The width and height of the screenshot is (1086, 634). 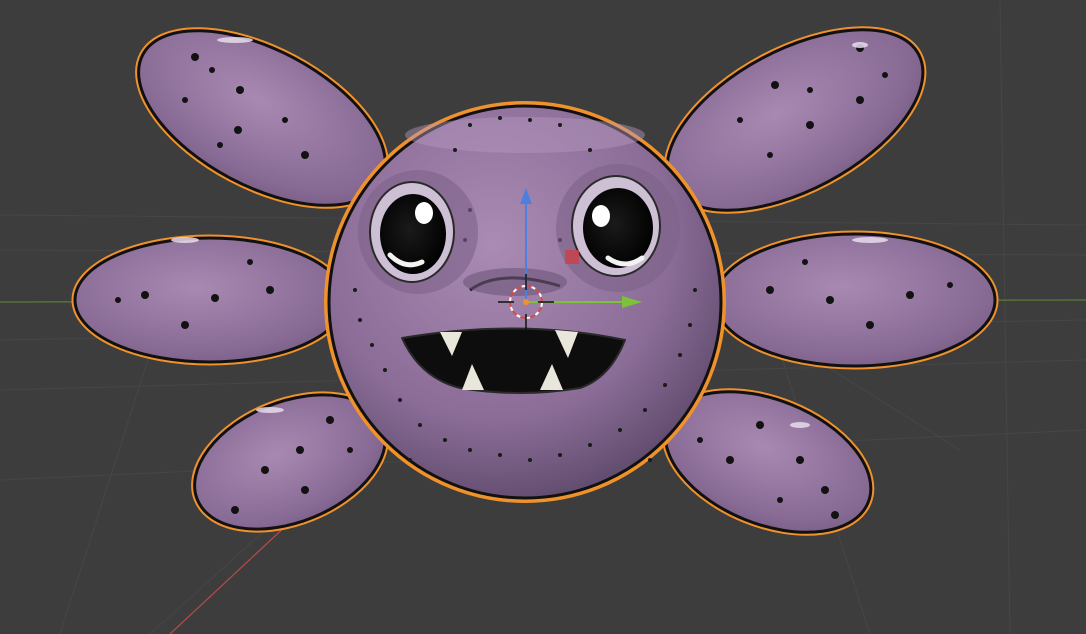 What do you see at coordinates (572, 257) in the screenshot?
I see `x-axis-handle` at bounding box center [572, 257].